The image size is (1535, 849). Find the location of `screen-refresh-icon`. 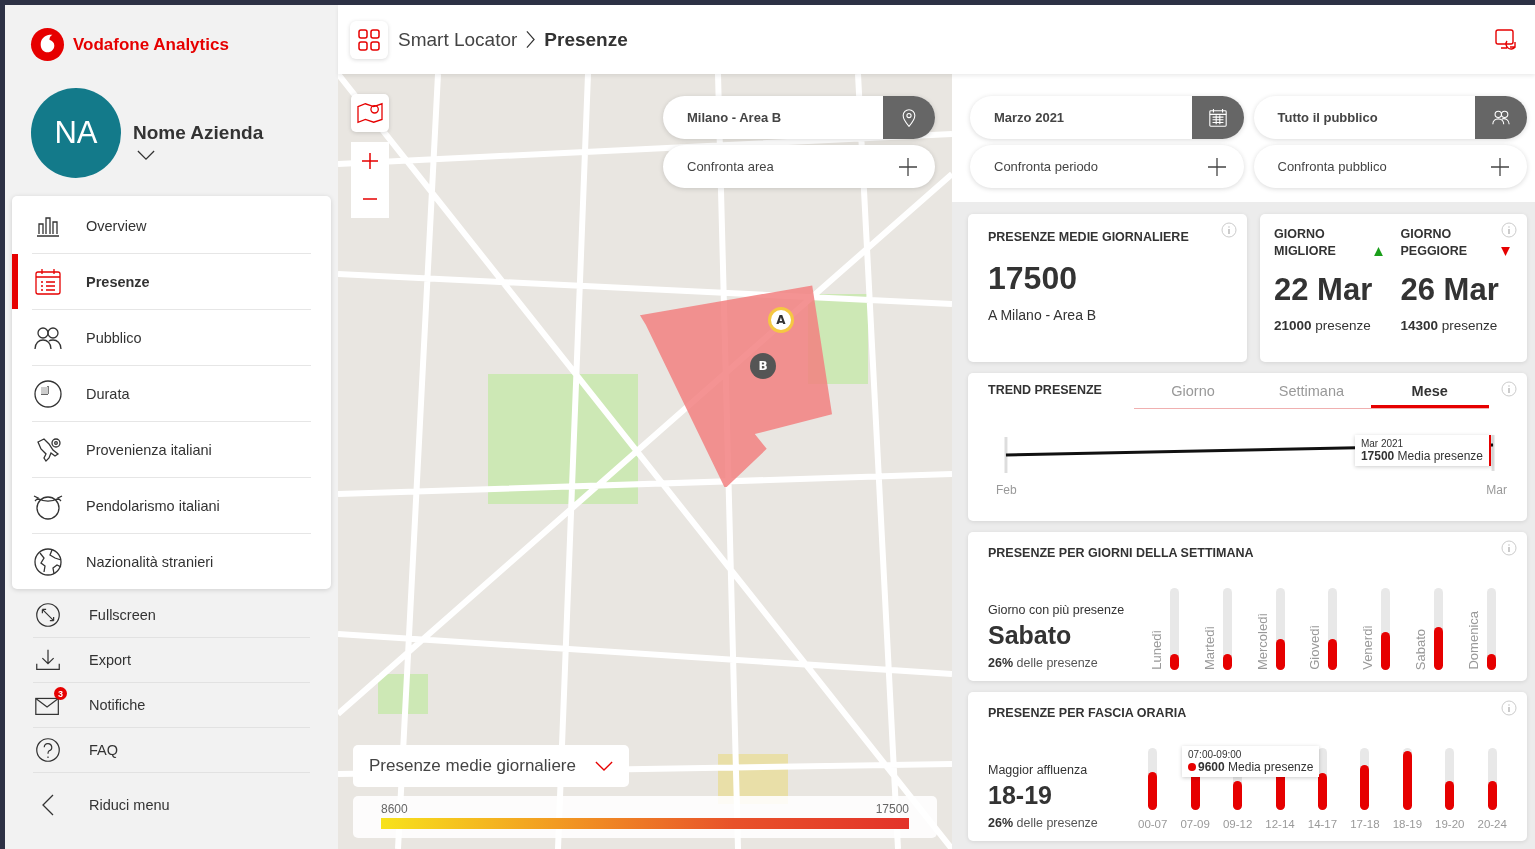

screen-refresh-icon is located at coordinates (1506, 39).